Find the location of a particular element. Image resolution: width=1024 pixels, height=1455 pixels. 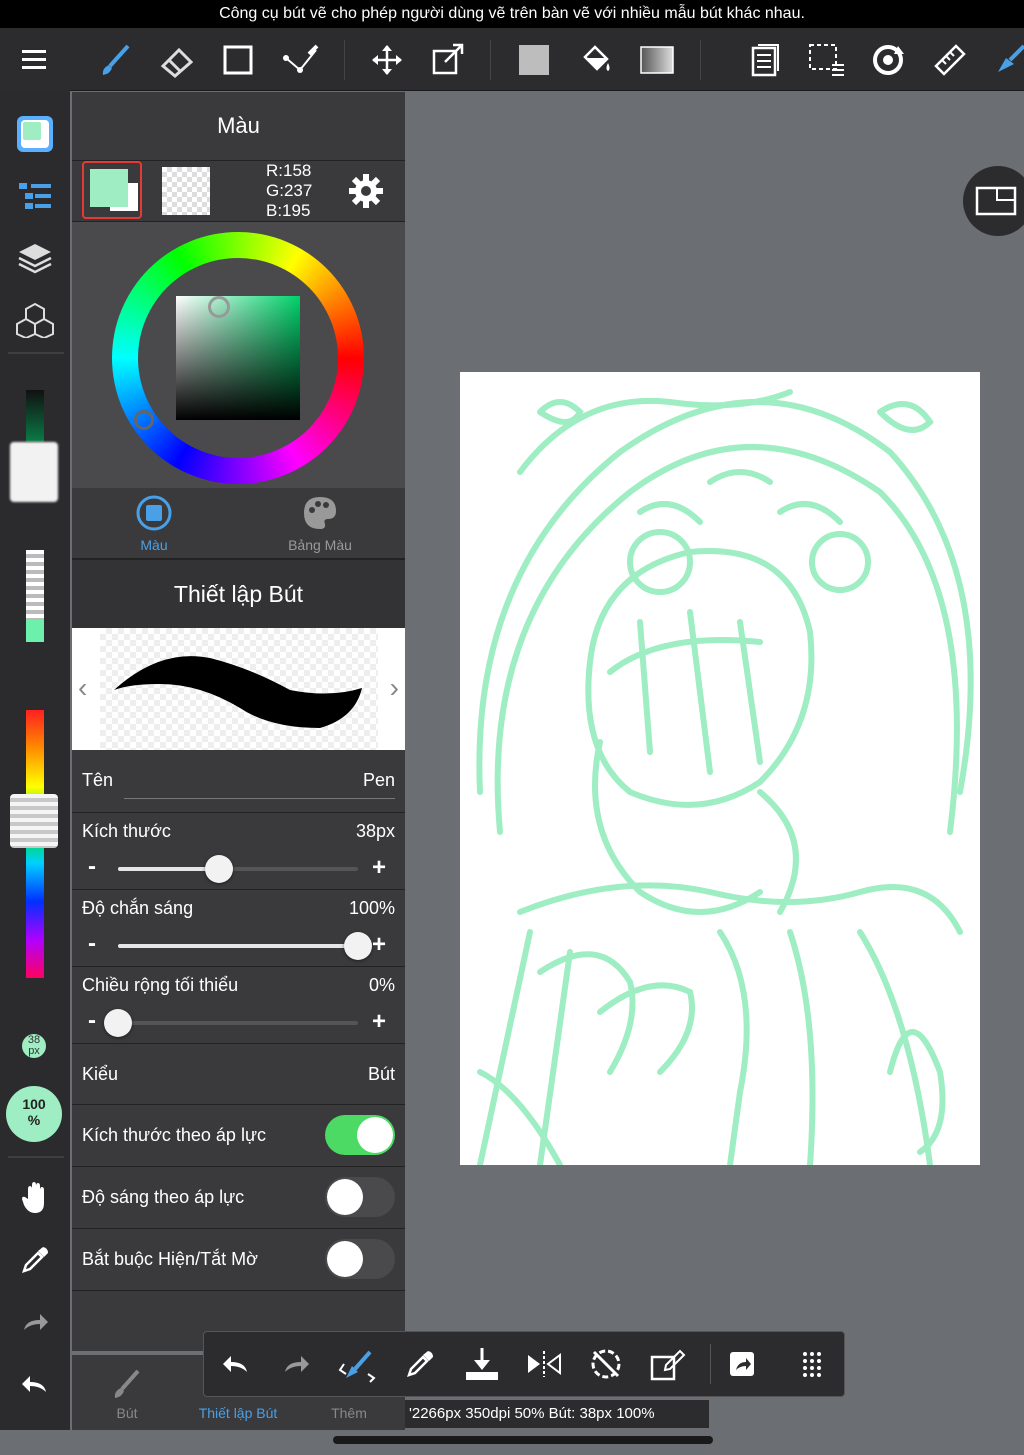

transform-icon is located at coordinates (448, 60).